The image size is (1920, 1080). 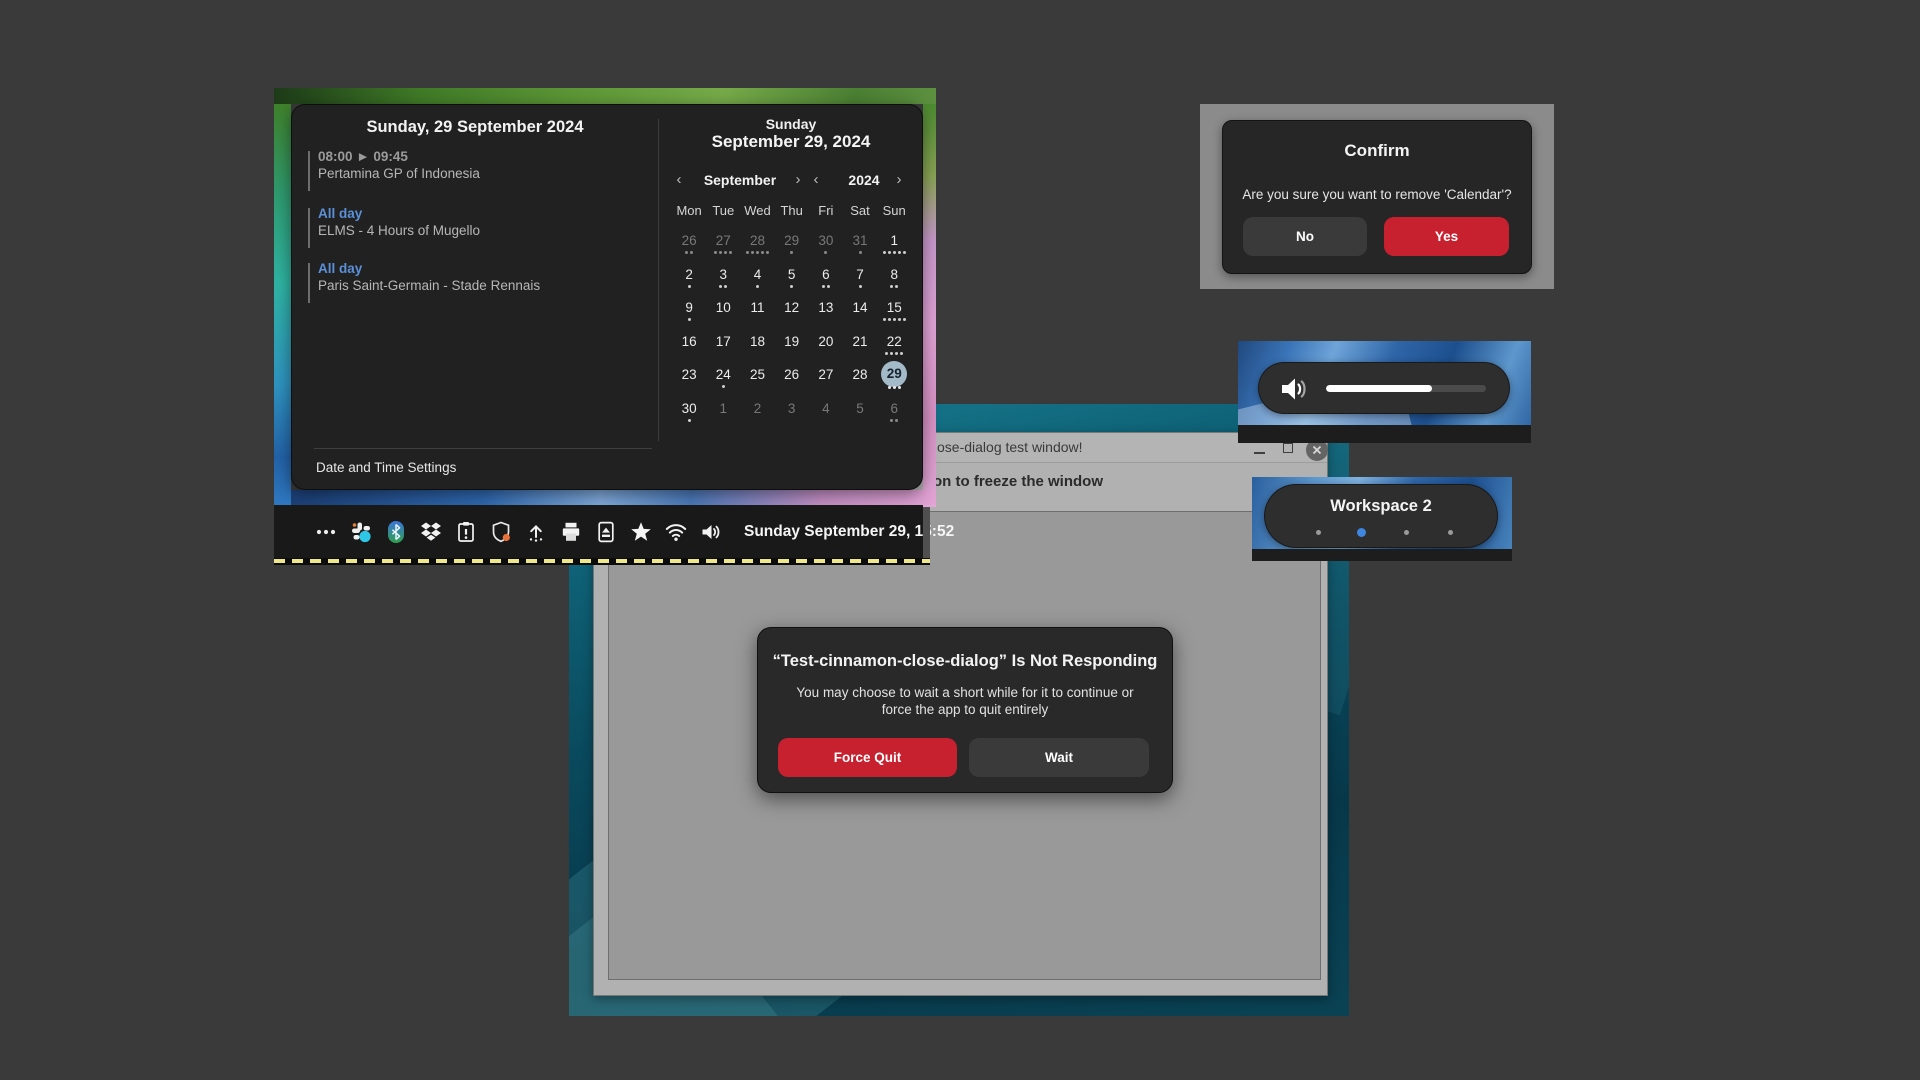 What do you see at coordinates (860, 311) in the screenshot?
I see `calendar-day: 14` at bounding box center [860, 311].